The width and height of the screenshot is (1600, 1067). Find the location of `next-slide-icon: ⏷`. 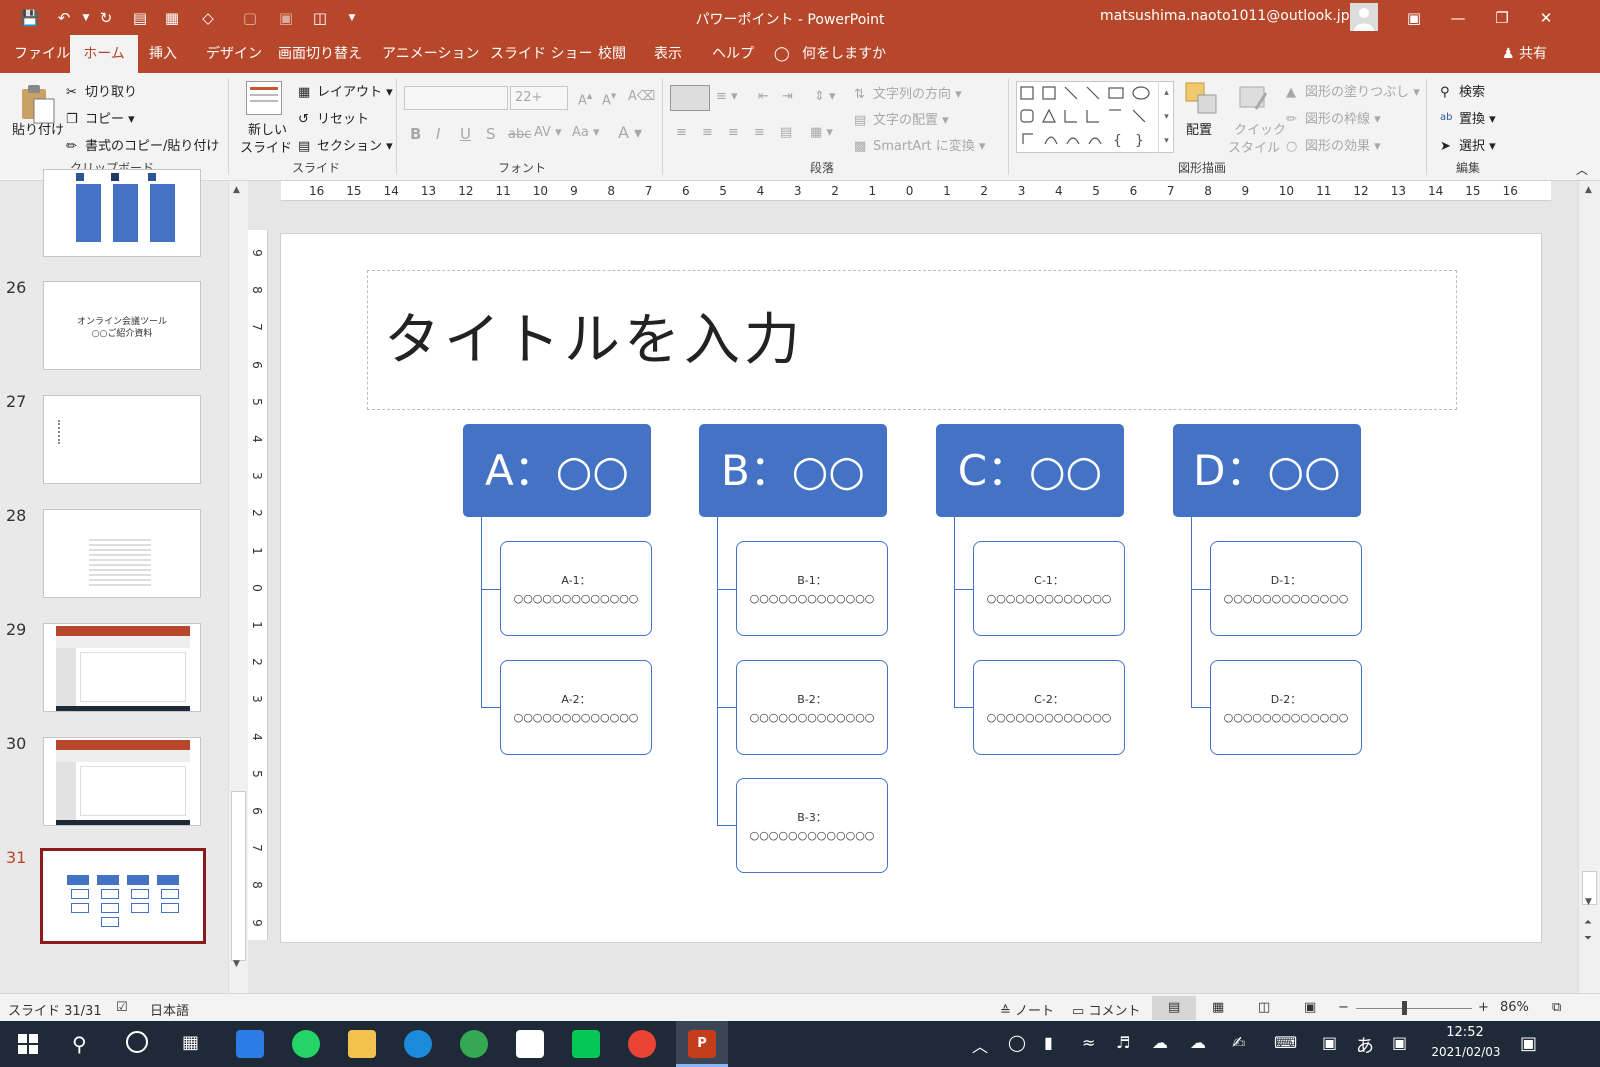

next-slide-icon: ⏷ is located at coordinates (1588, 938).